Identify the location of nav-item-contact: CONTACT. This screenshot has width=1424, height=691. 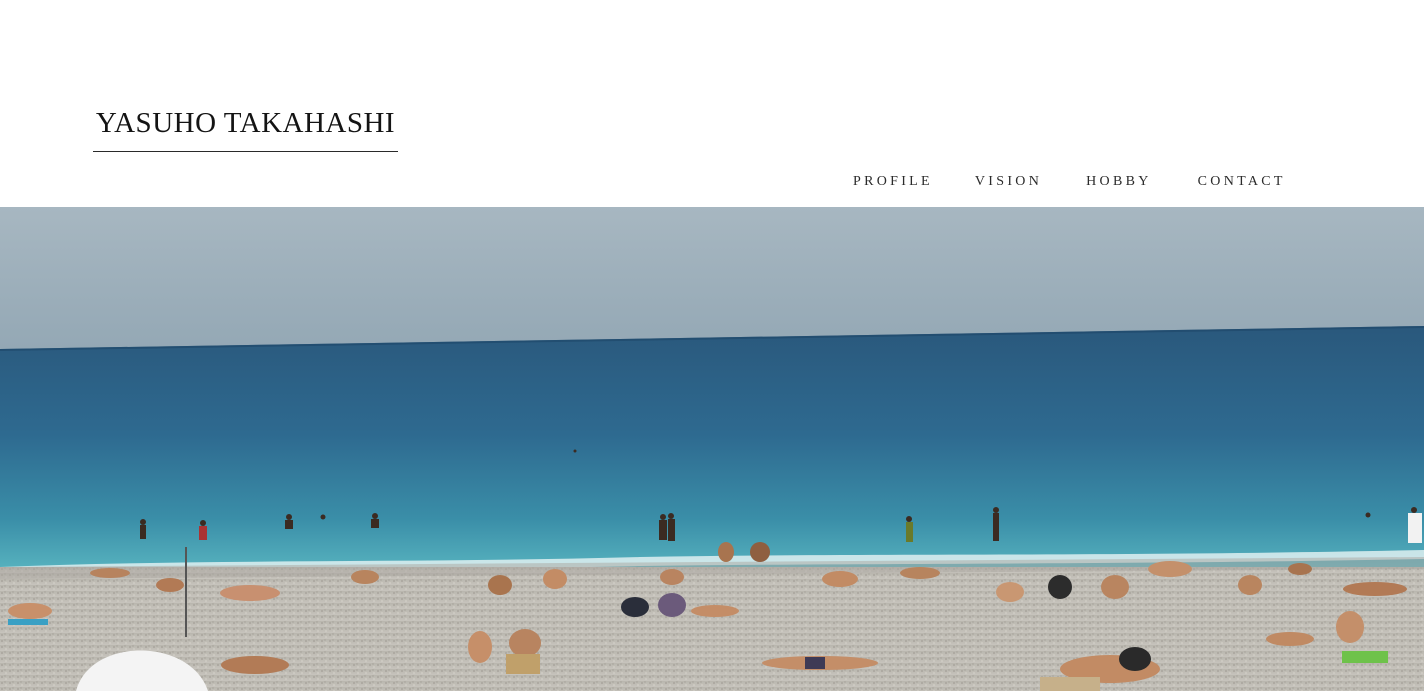
(1242, 182).